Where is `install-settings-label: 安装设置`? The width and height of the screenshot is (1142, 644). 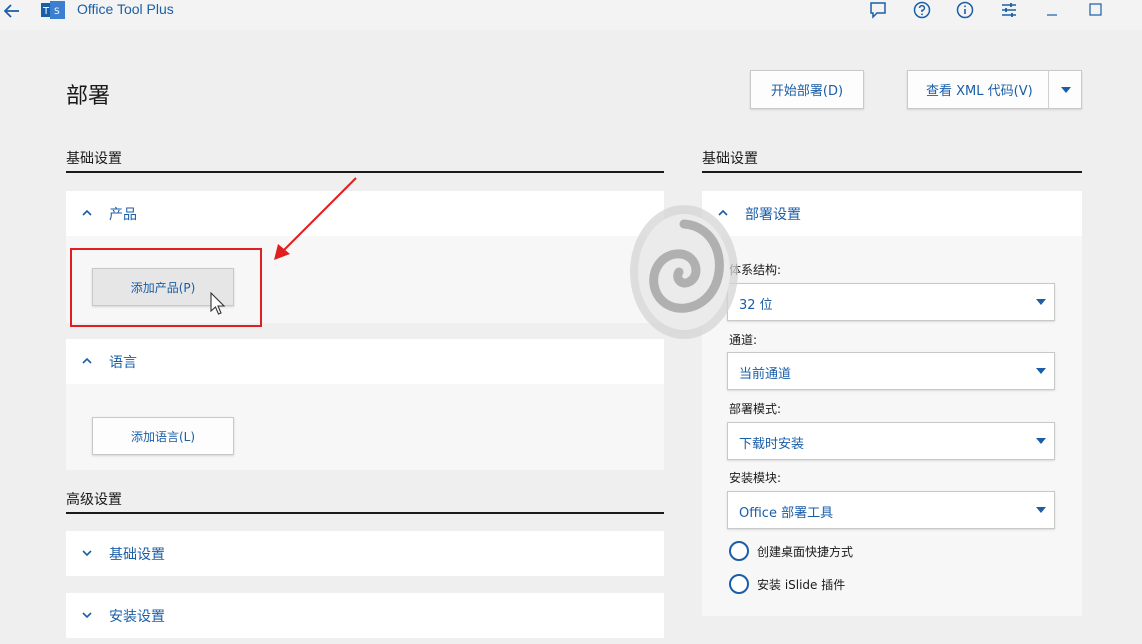 install-settings-label: 安装设置 is located at coordinates (137, 617).